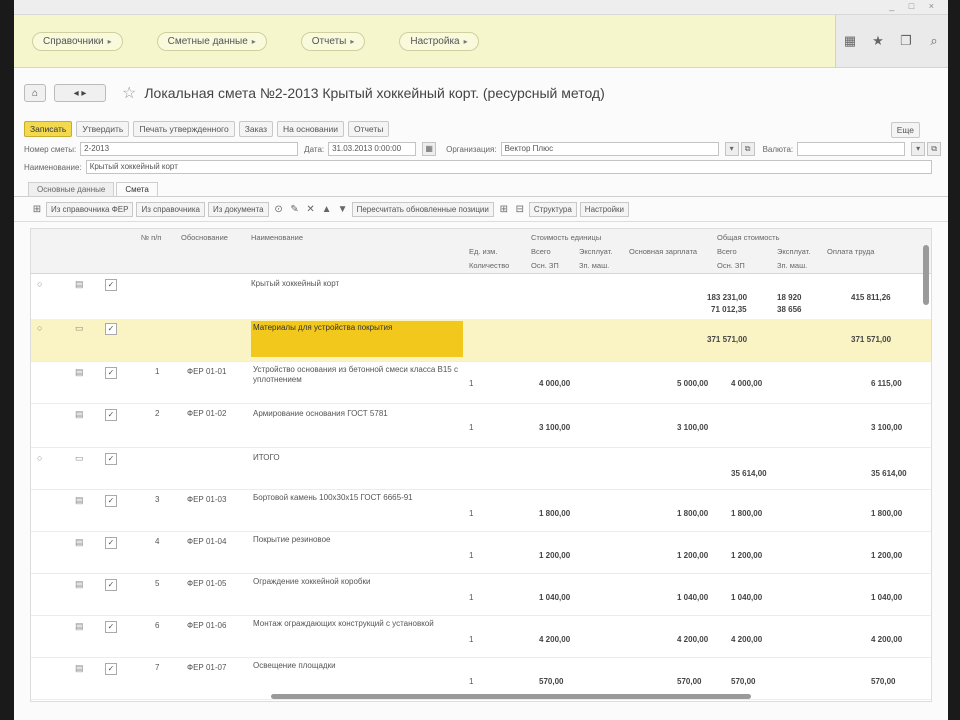 The image size is (960, 720). What do you see at coordinates (747, 639) in the screenshot?
I see `row-total: 4 200,00` at bounding box center [747, 639].